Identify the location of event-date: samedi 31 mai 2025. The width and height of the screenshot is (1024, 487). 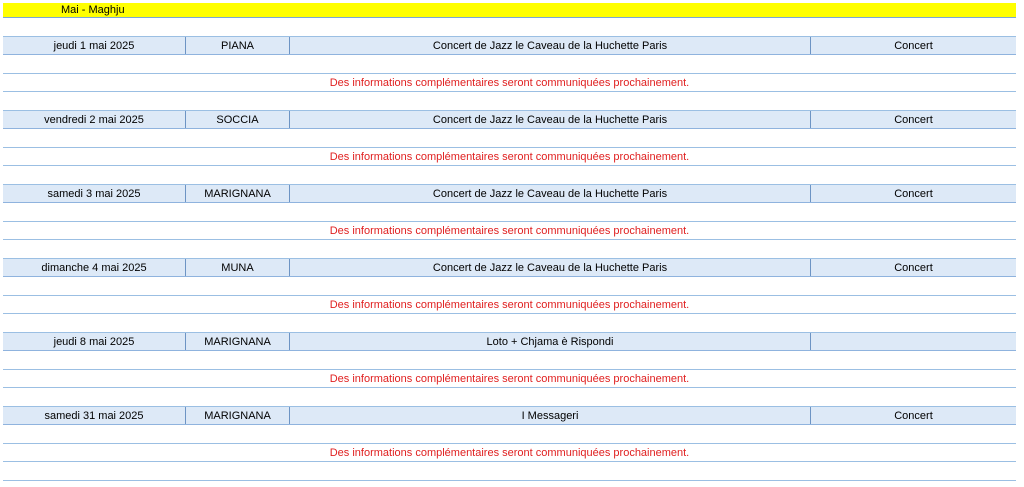
(94, 415).